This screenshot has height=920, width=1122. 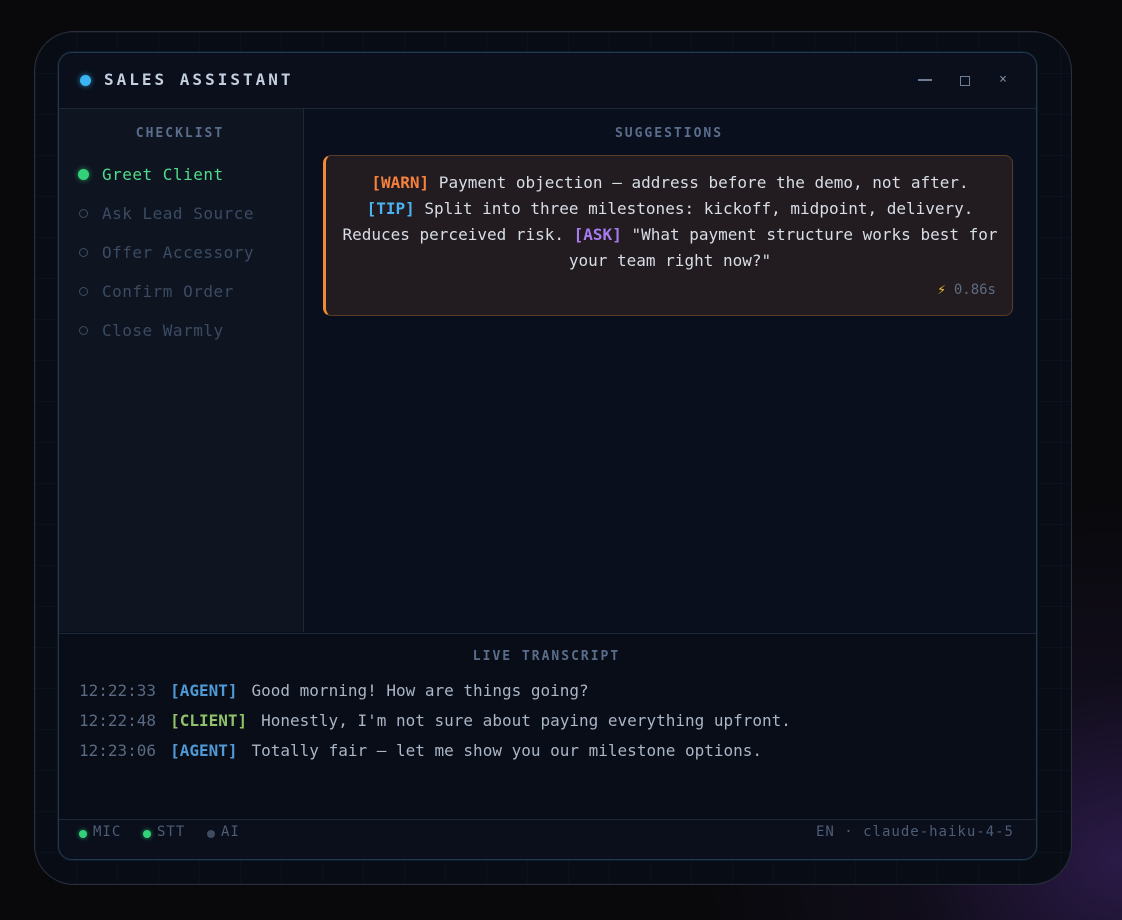 What do you see at coordinates (669, 133) in the screenshot?
I see `suggestions-title: SUGGESTIONS` at bounding box center [669, 133].